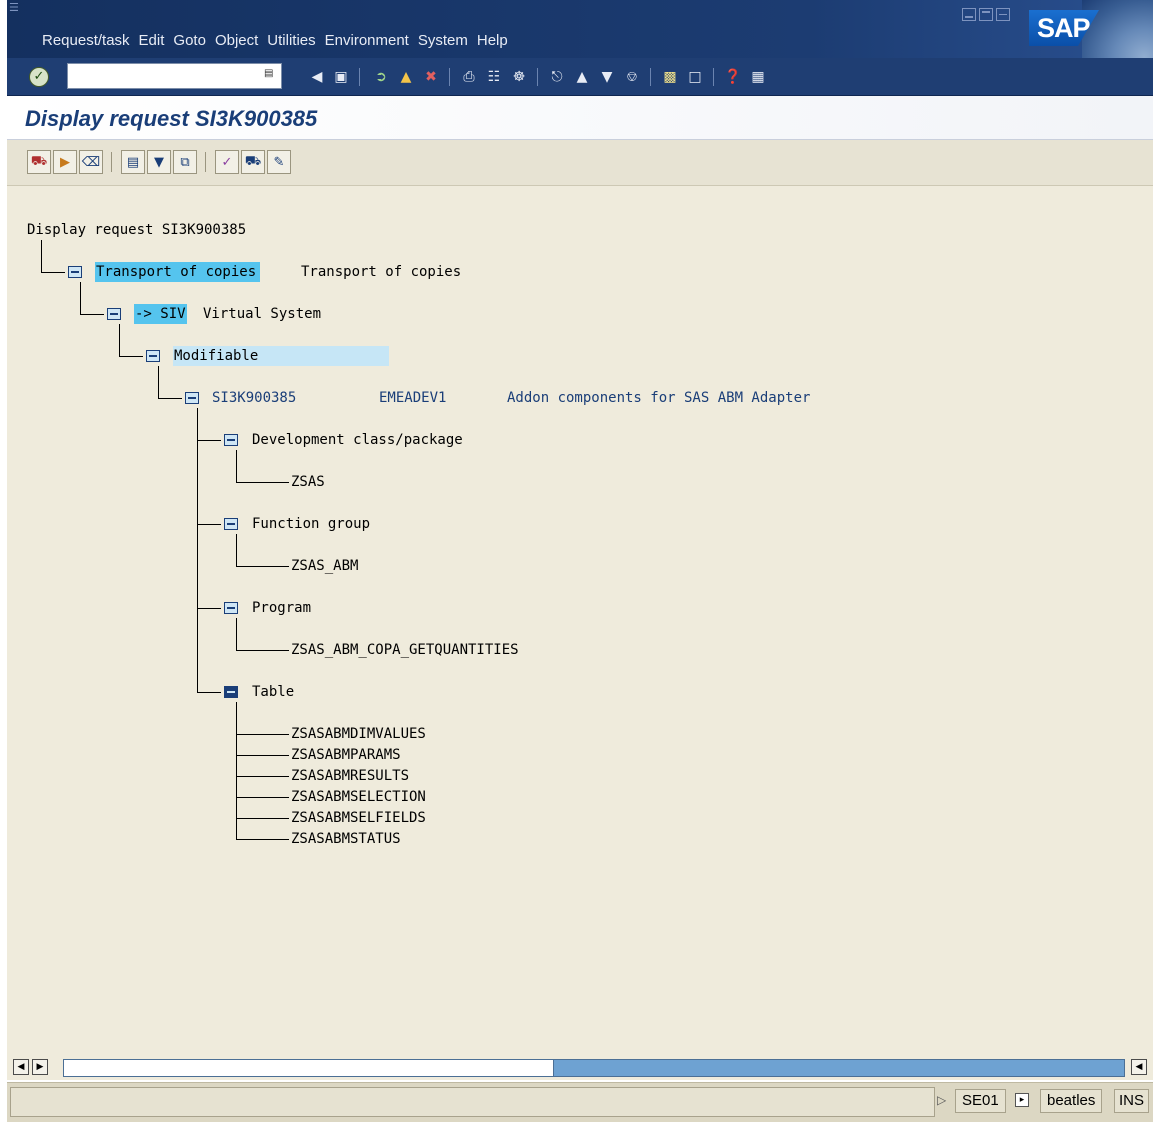 The height and width of the screenshot is (1122, 1153). I want to click on tree-node-request-id: SI3K900385, so click(254, 398).